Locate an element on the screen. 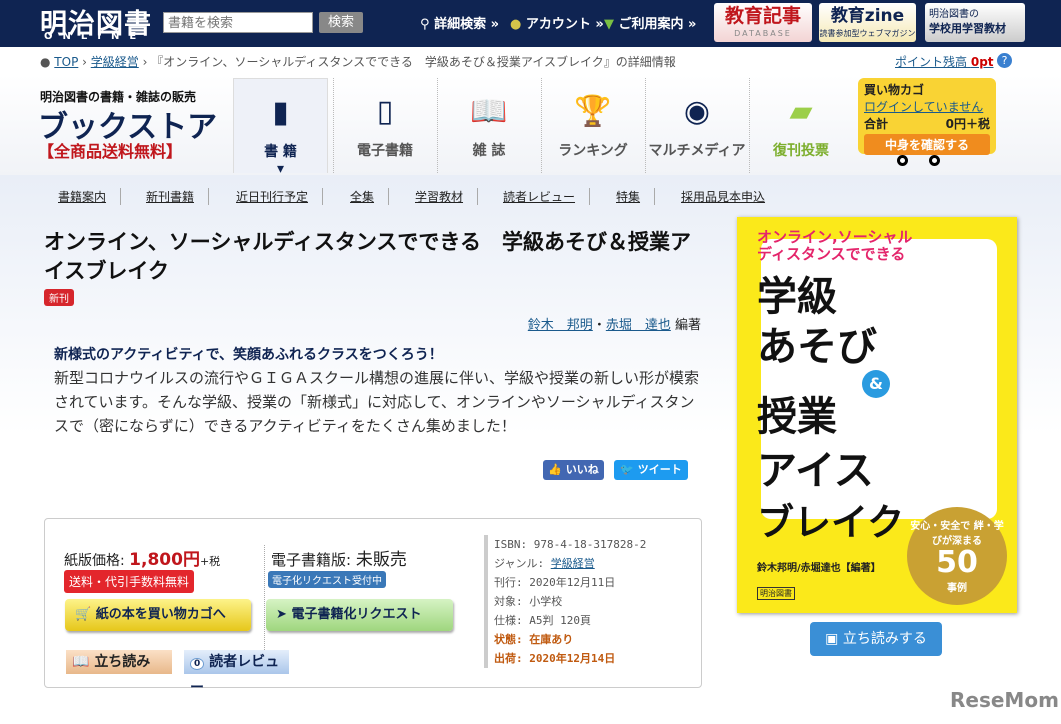  label: ご利用案内 » is located at coordinates (657, 24).